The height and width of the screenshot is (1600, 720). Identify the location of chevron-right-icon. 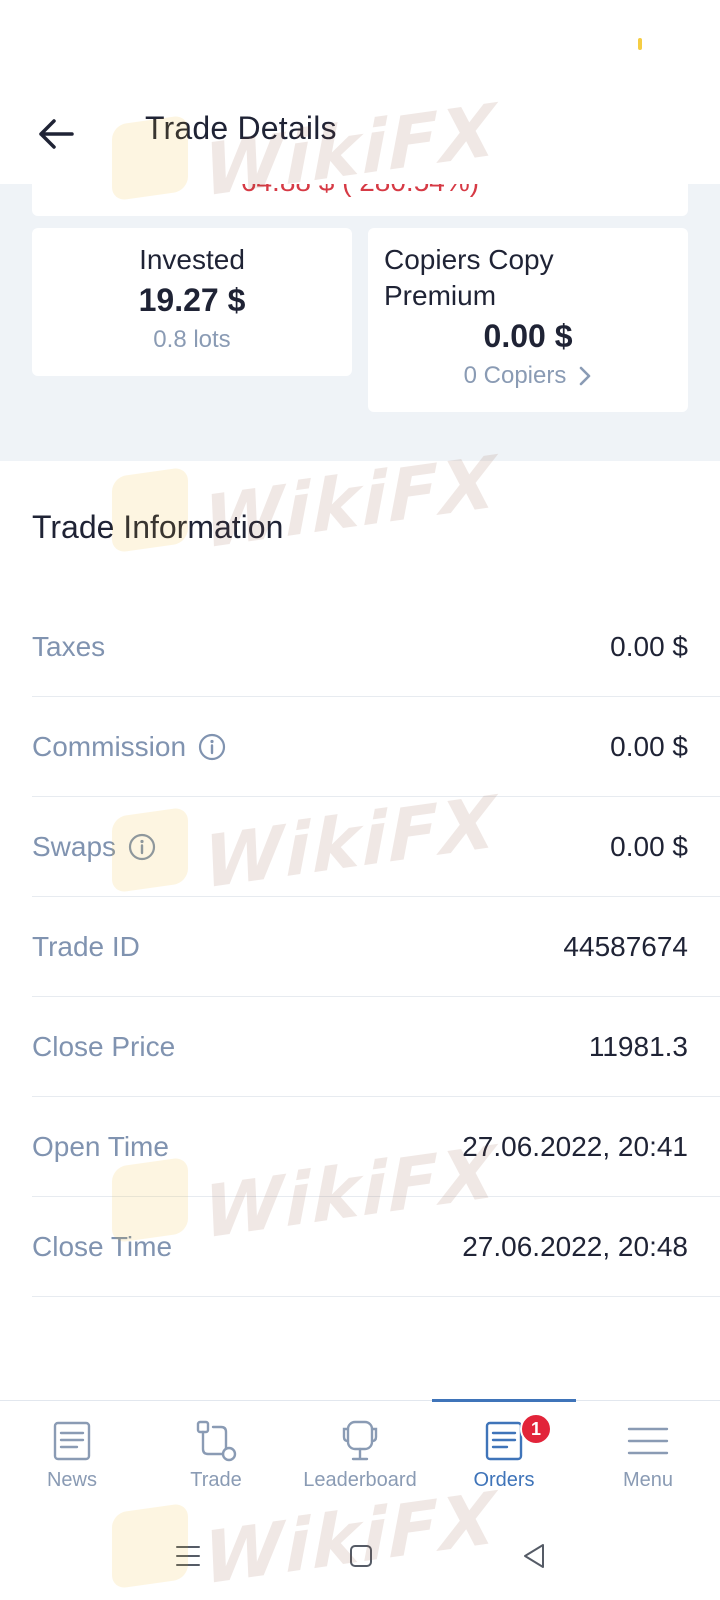
(585, 376).